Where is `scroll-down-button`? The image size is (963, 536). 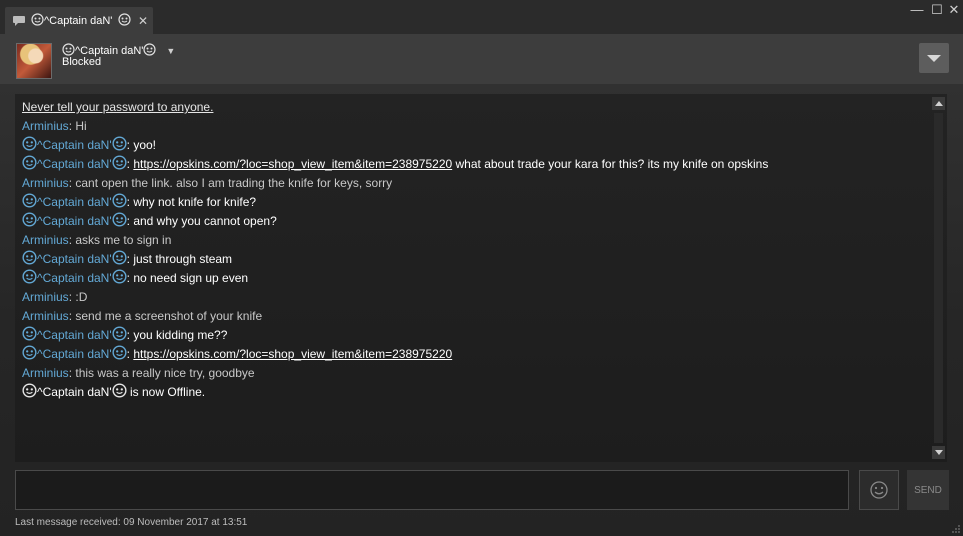
scroll-down-button is located at coordinates (938, 452).